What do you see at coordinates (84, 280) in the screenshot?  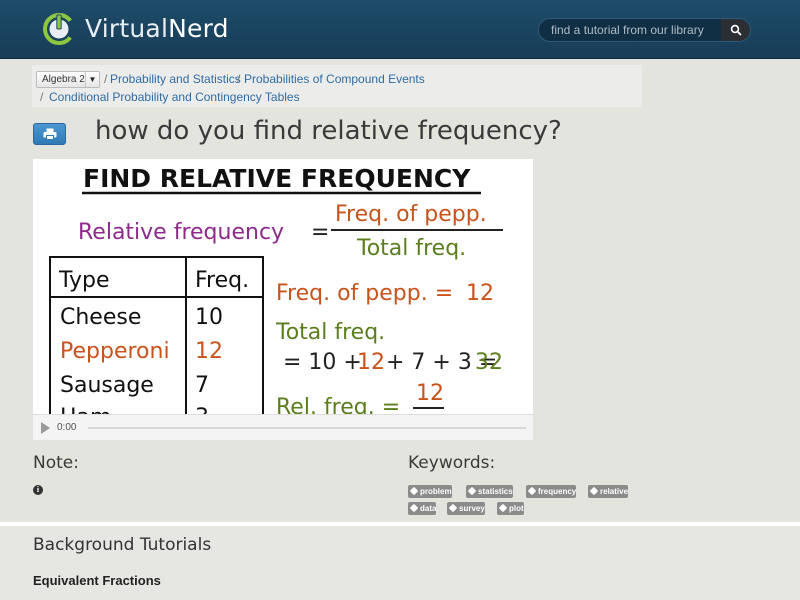 I see `table-header-type: Type` at bounding box center [84, 280].